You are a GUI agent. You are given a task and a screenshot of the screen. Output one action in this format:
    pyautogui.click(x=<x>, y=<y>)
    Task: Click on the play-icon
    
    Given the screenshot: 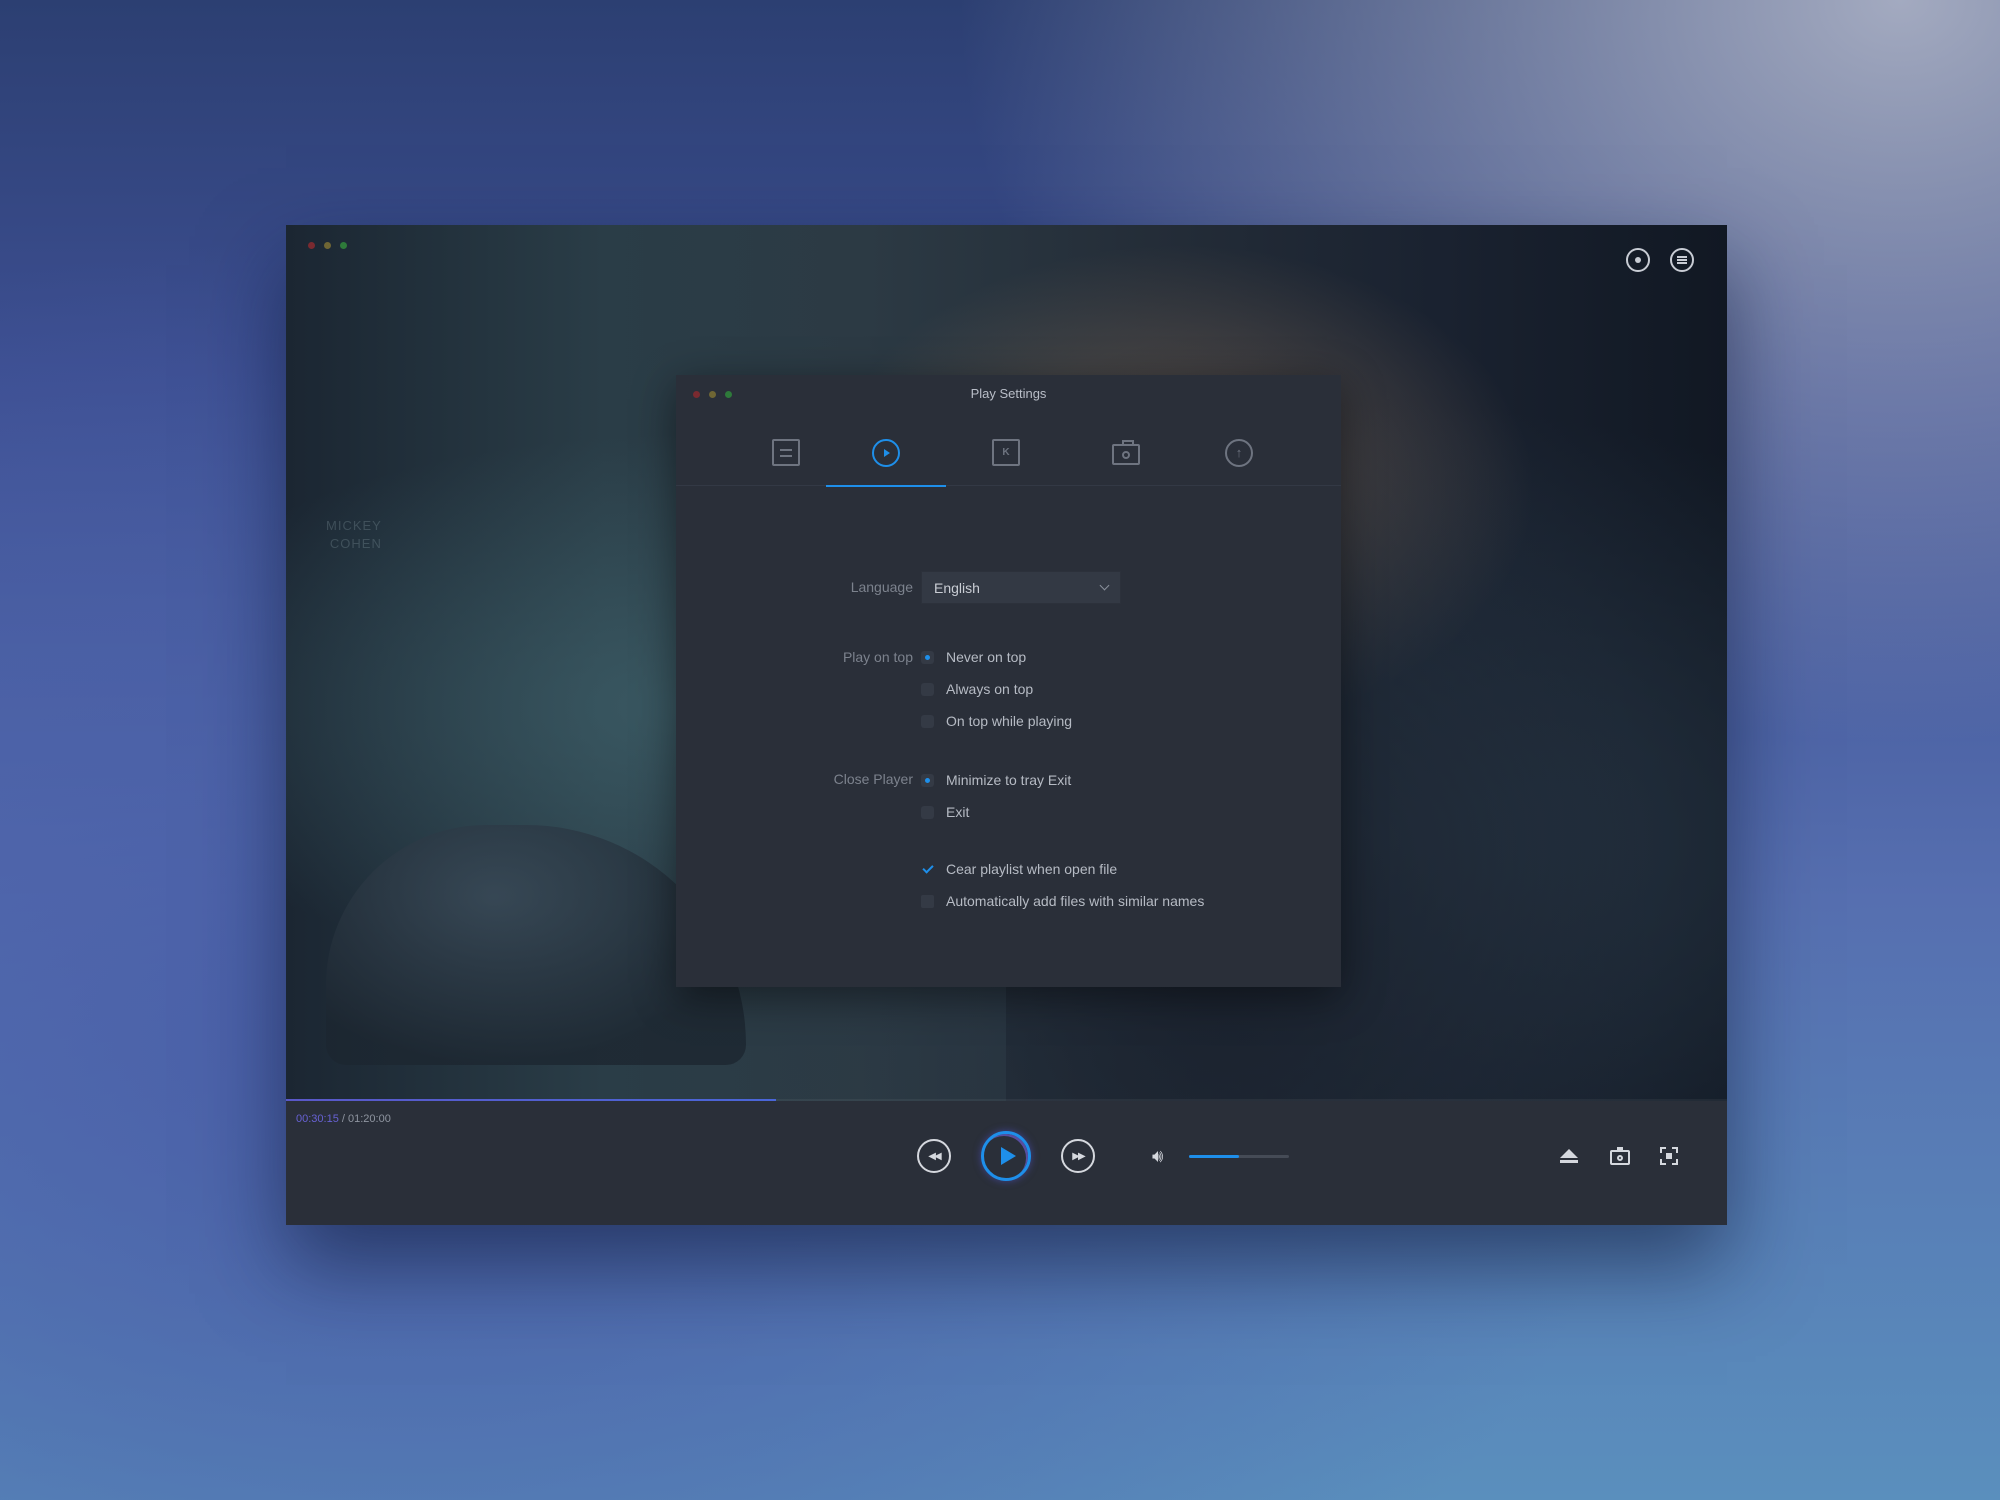 What is the action you would take?
    pyautogui.click(x=1008, y=1156)
    